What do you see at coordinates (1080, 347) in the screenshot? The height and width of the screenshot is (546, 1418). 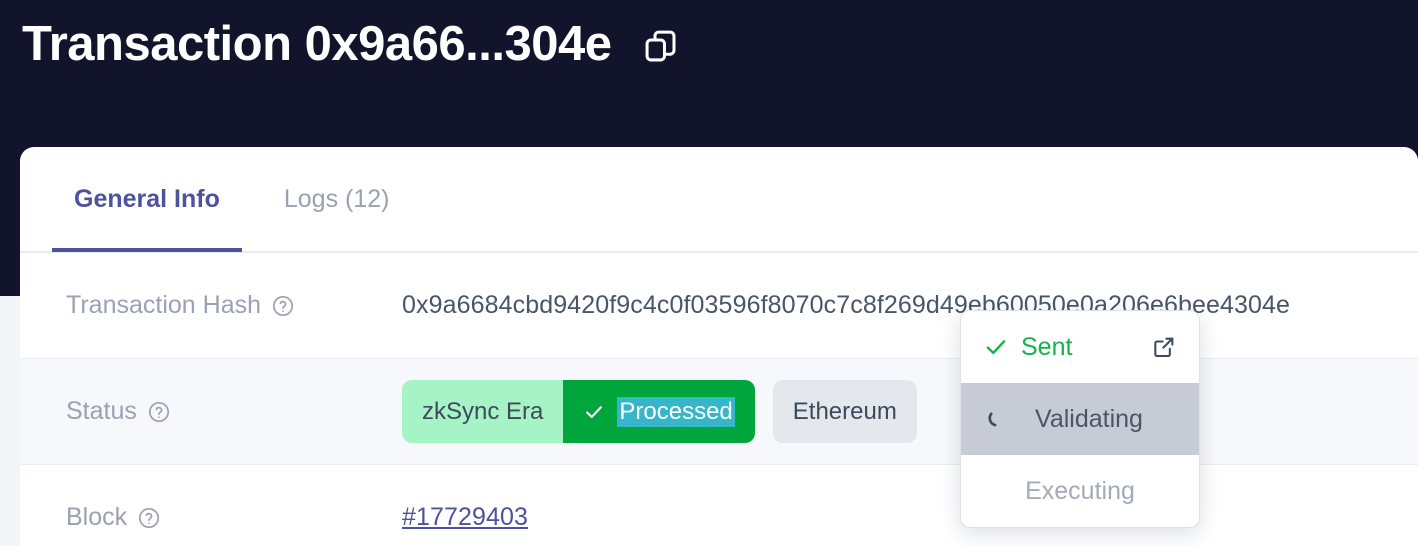 I see `dropdown-item-sent: Sent` at bounding box center [1080, 347].